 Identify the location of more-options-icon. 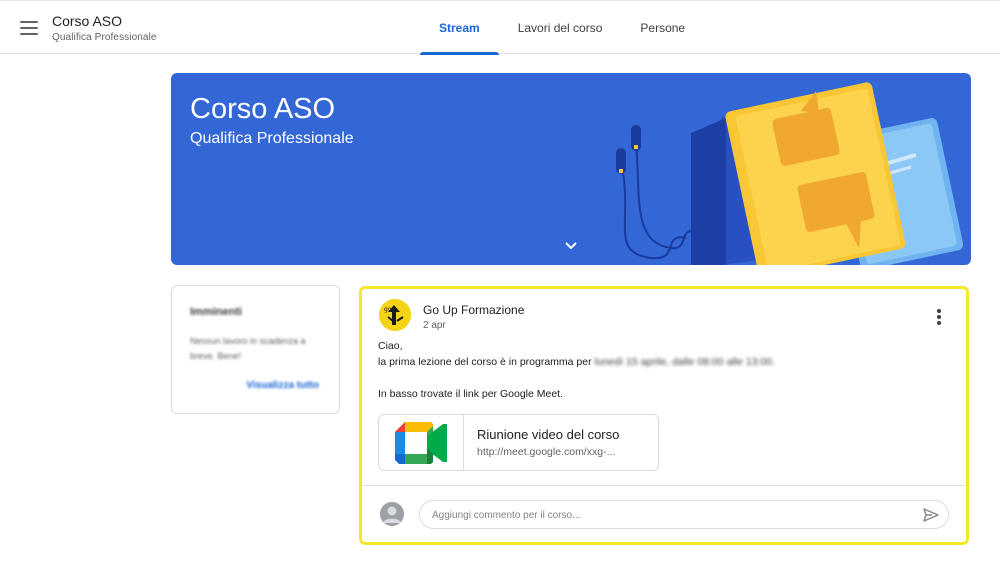
(939, 317).